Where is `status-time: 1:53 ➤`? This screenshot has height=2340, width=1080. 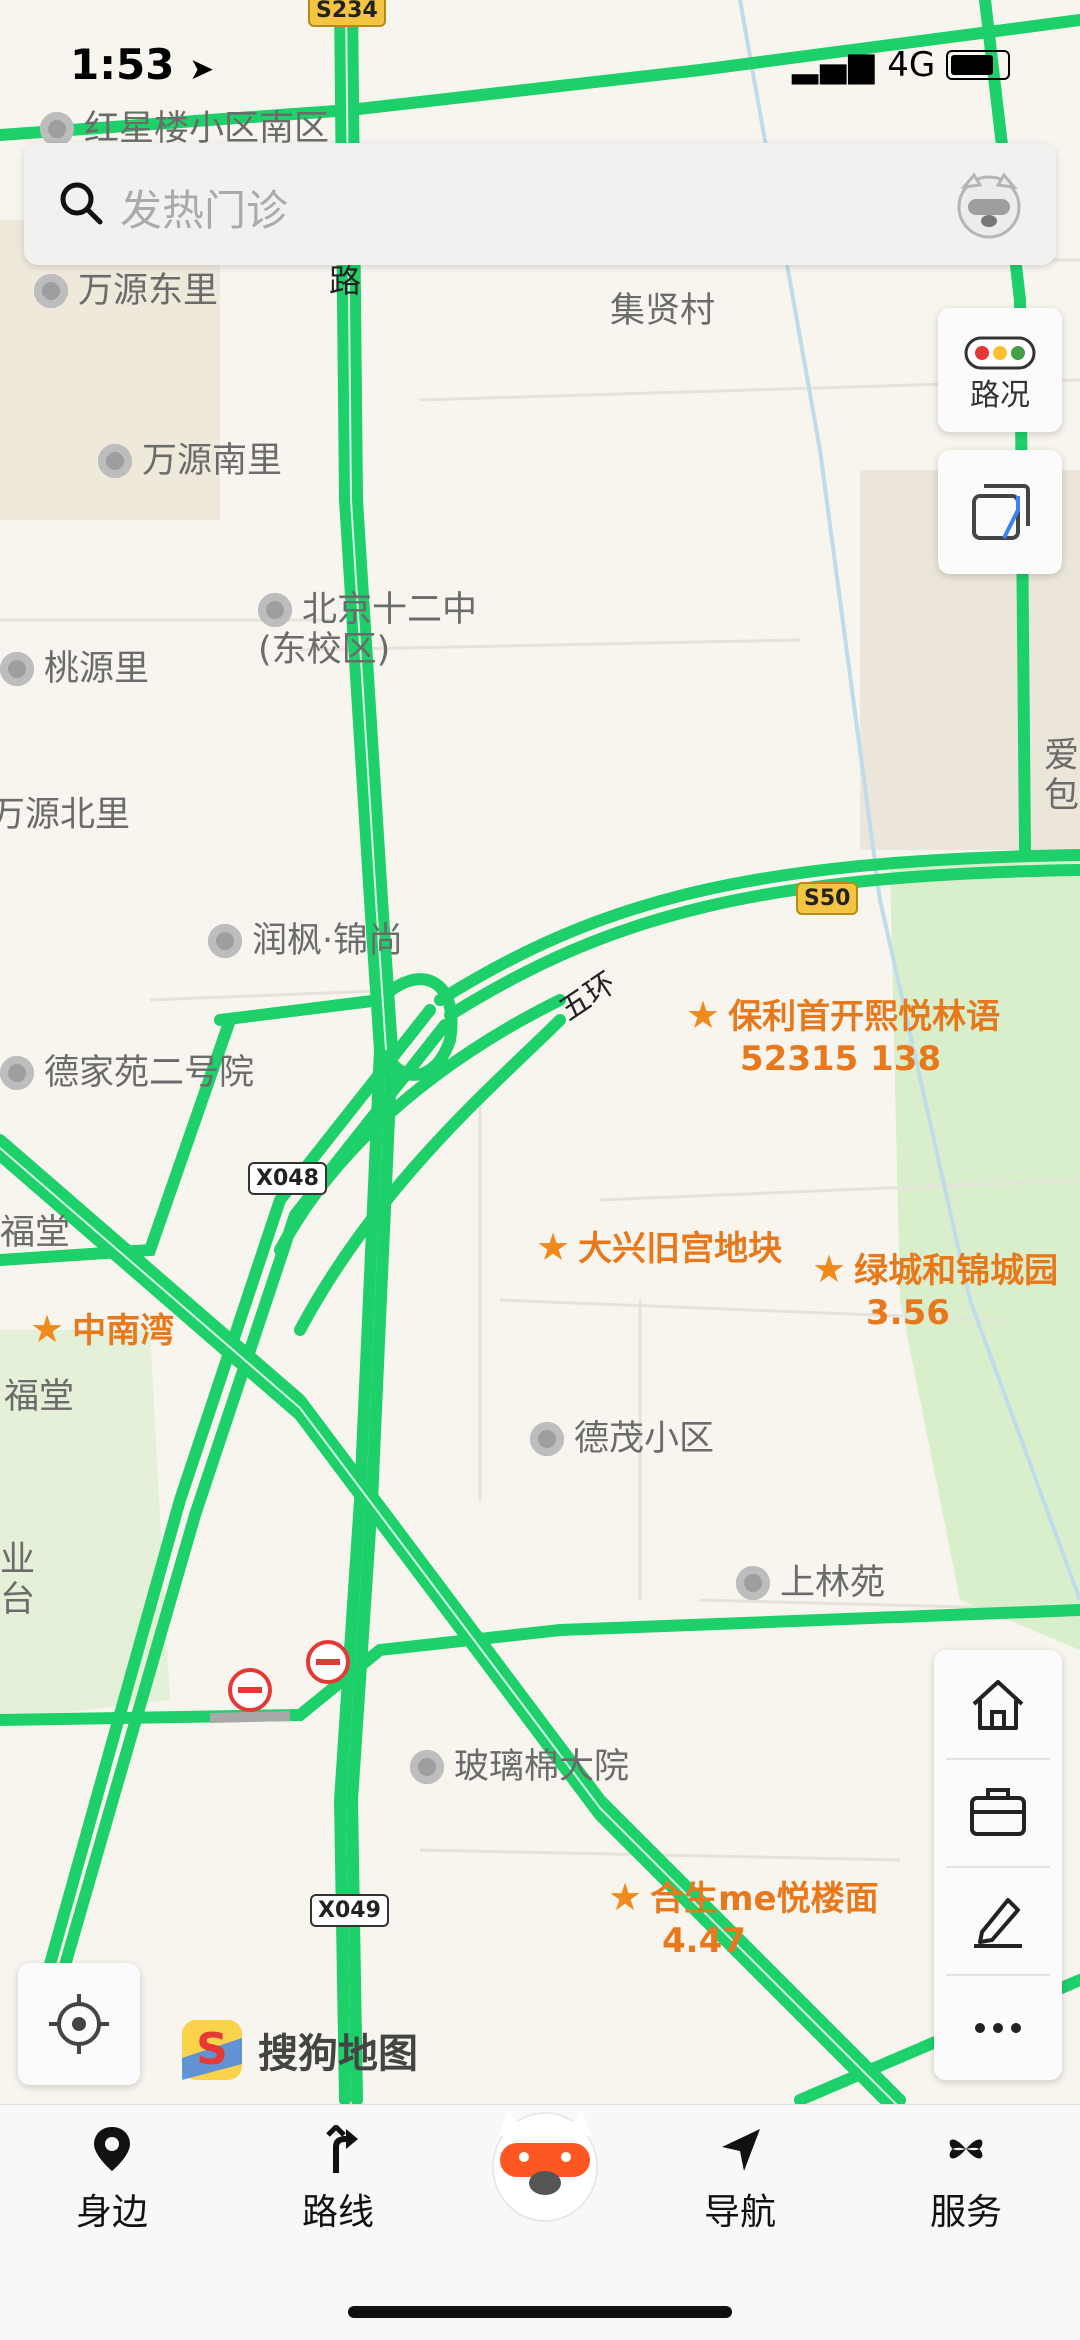 status-time: 1:53 ➤ is located at coordinates (142, 64).